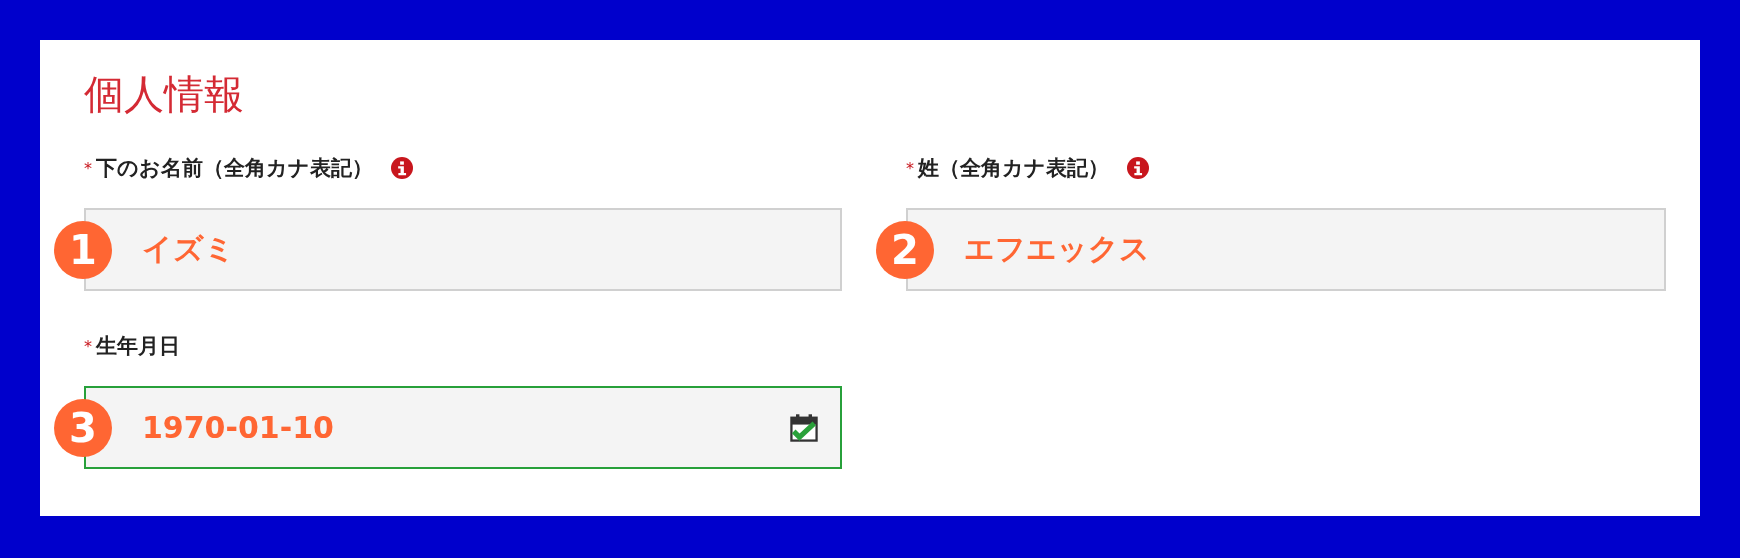  I want to click on step-number-badge: 3, so click(83, 427).